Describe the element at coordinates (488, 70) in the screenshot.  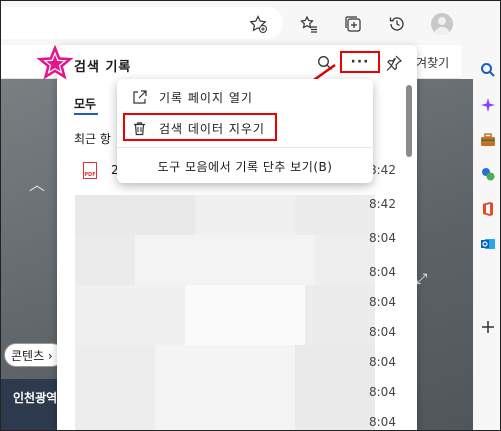
I see `search-icon` at that location.